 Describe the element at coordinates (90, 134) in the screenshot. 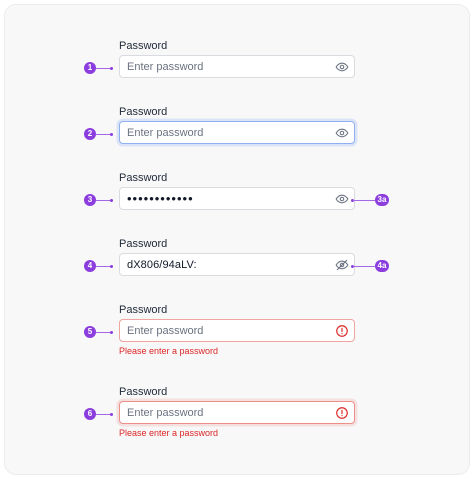

I see `annotation-marker: 2` at that location.